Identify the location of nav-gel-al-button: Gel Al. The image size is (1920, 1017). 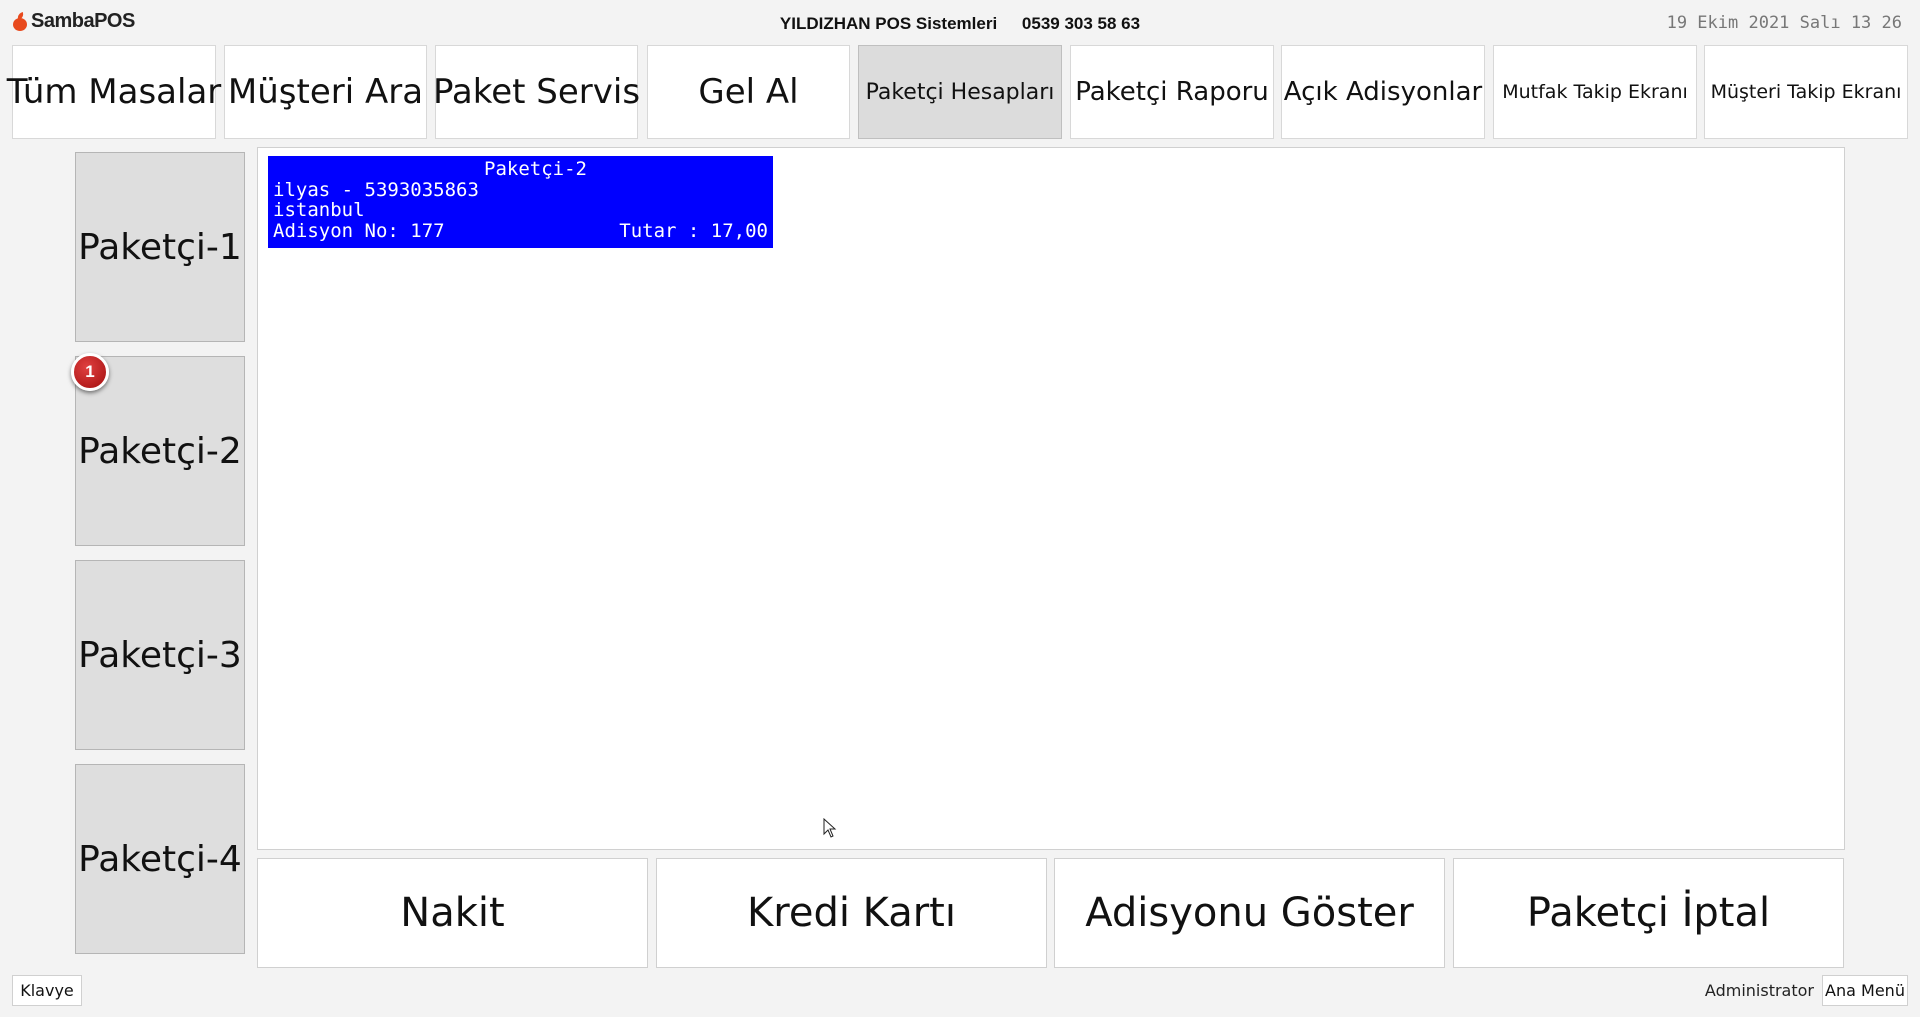
(748, 92).